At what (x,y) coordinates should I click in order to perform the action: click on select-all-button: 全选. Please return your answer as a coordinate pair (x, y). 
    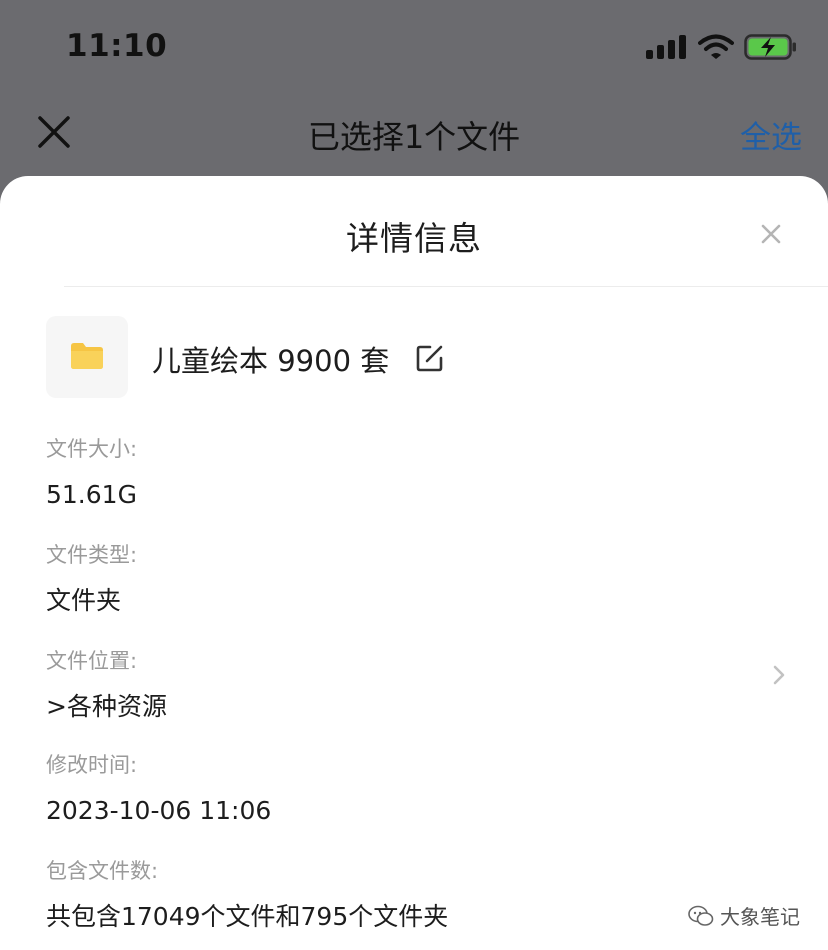
    Looking at the image, I should click on (771, 134).